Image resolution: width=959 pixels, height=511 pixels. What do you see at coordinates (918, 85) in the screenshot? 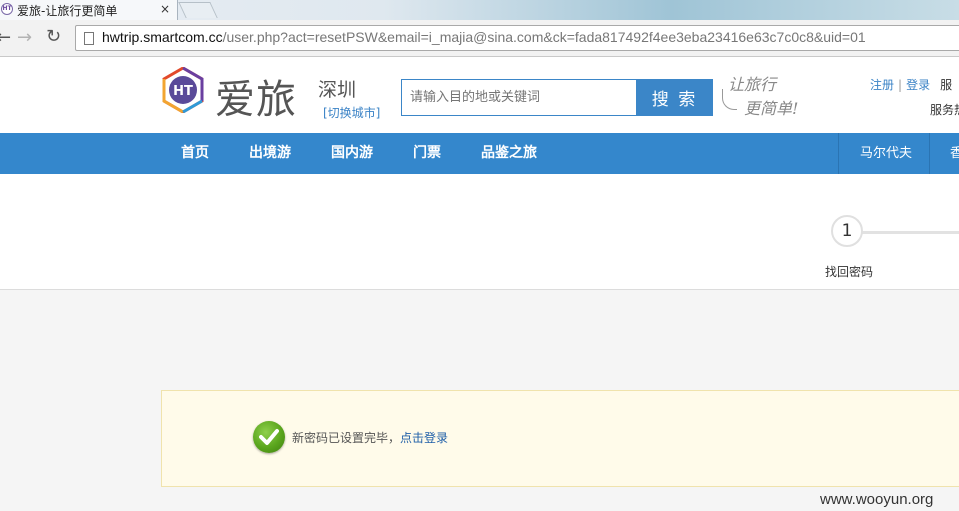
I see `login-link: 登录` at bounding box center [918, 85].